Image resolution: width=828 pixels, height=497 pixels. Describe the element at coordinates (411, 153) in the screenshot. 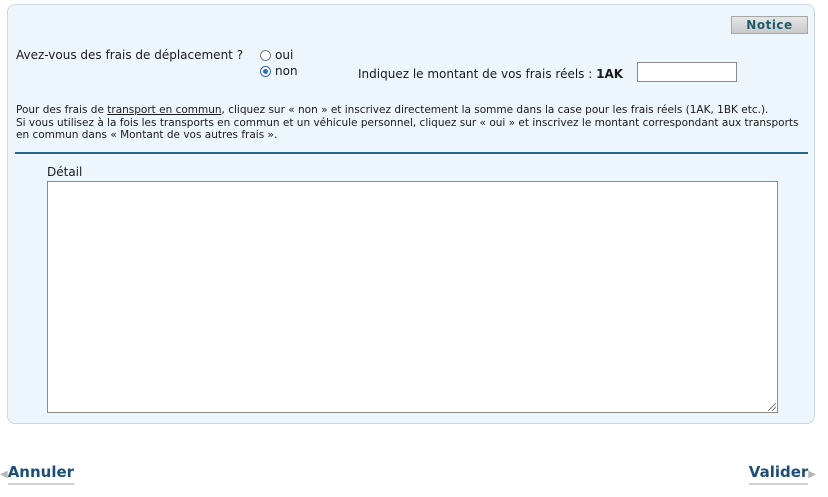

I see `section-divider` at that location.